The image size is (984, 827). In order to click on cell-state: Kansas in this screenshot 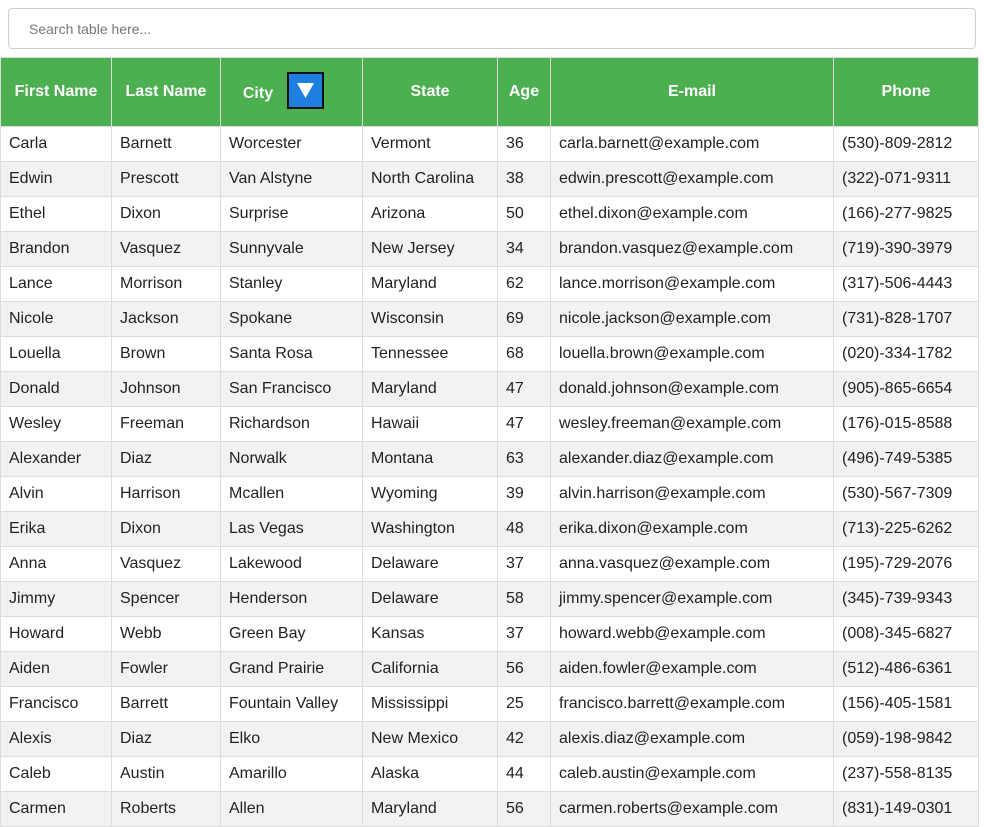, I will do `click(430, 634)`.